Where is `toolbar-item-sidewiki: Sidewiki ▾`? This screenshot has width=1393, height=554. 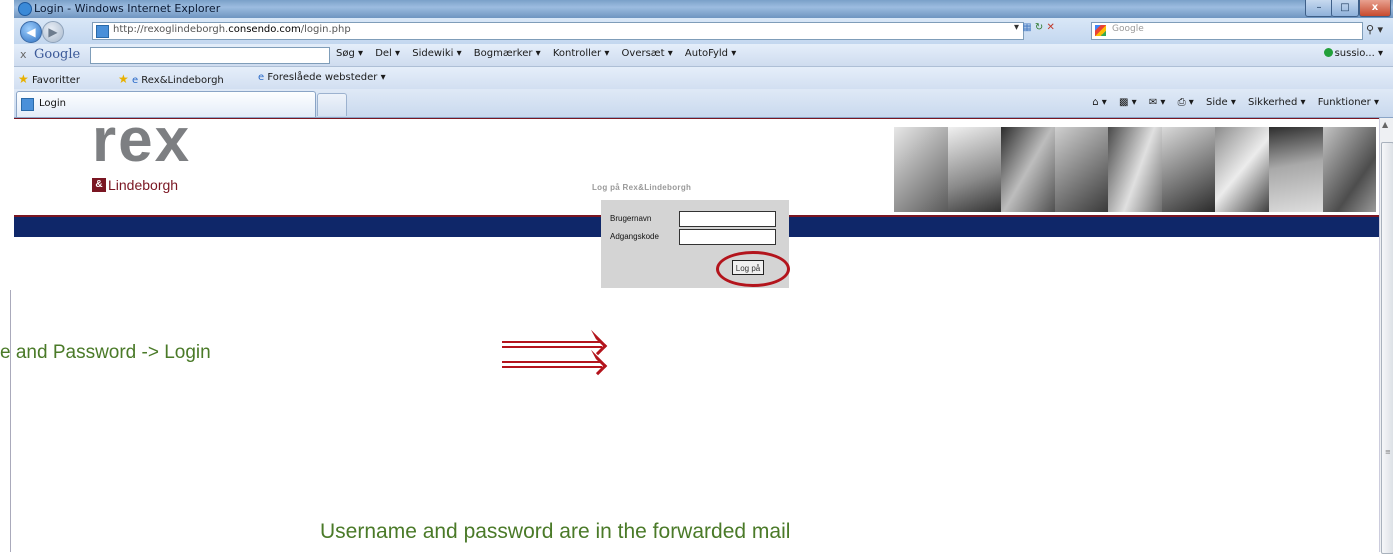 toolbar-item-sidewiki: Sidewiki ▾ is located at coordinates (436, 53).